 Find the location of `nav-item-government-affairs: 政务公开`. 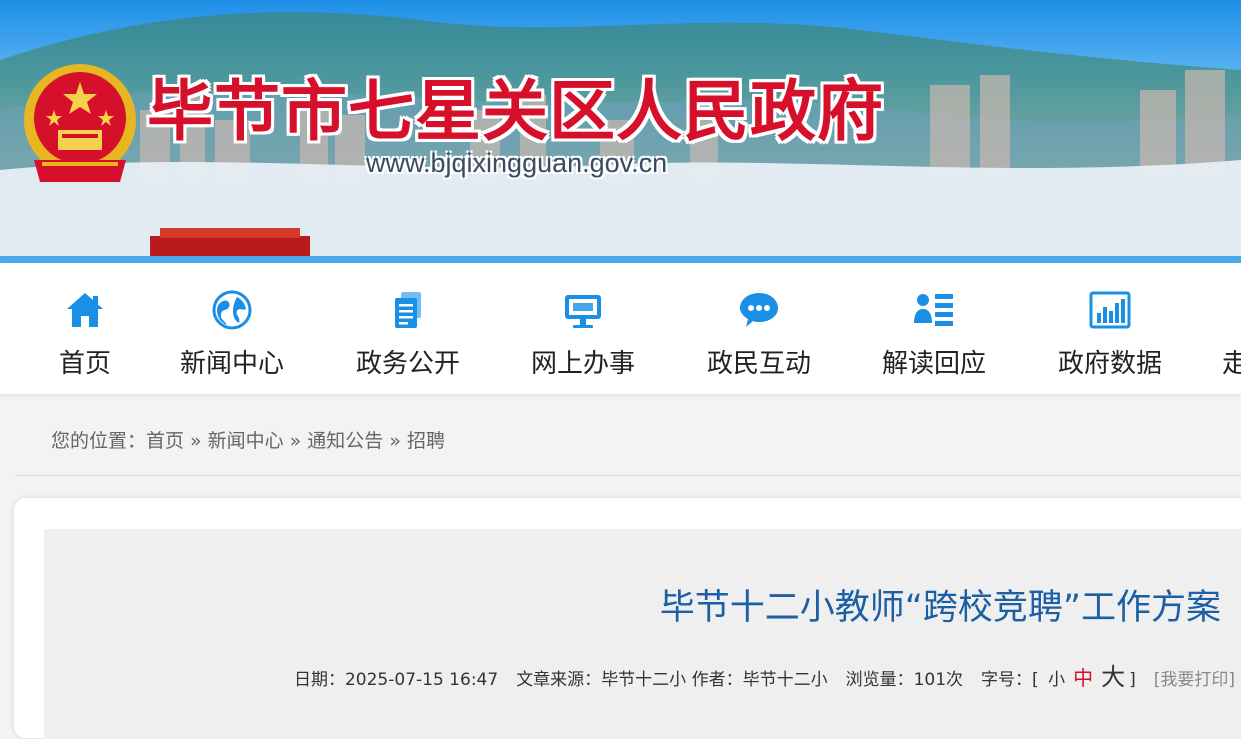

nav-item-government-affairs: 政务公开 is located at coordinates (408, 328).